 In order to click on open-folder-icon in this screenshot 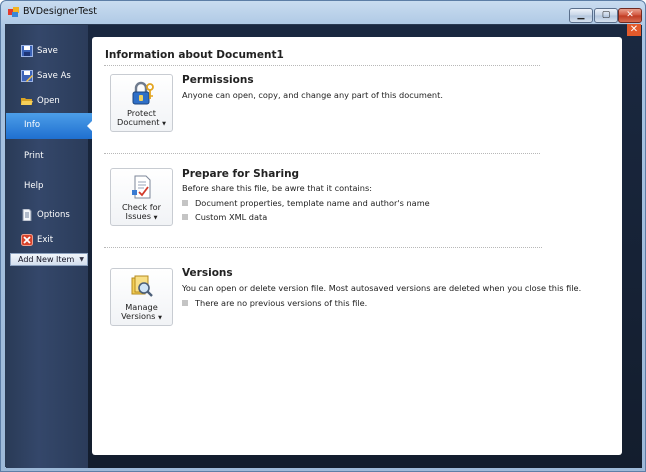, I will do `click(27, 101)`.